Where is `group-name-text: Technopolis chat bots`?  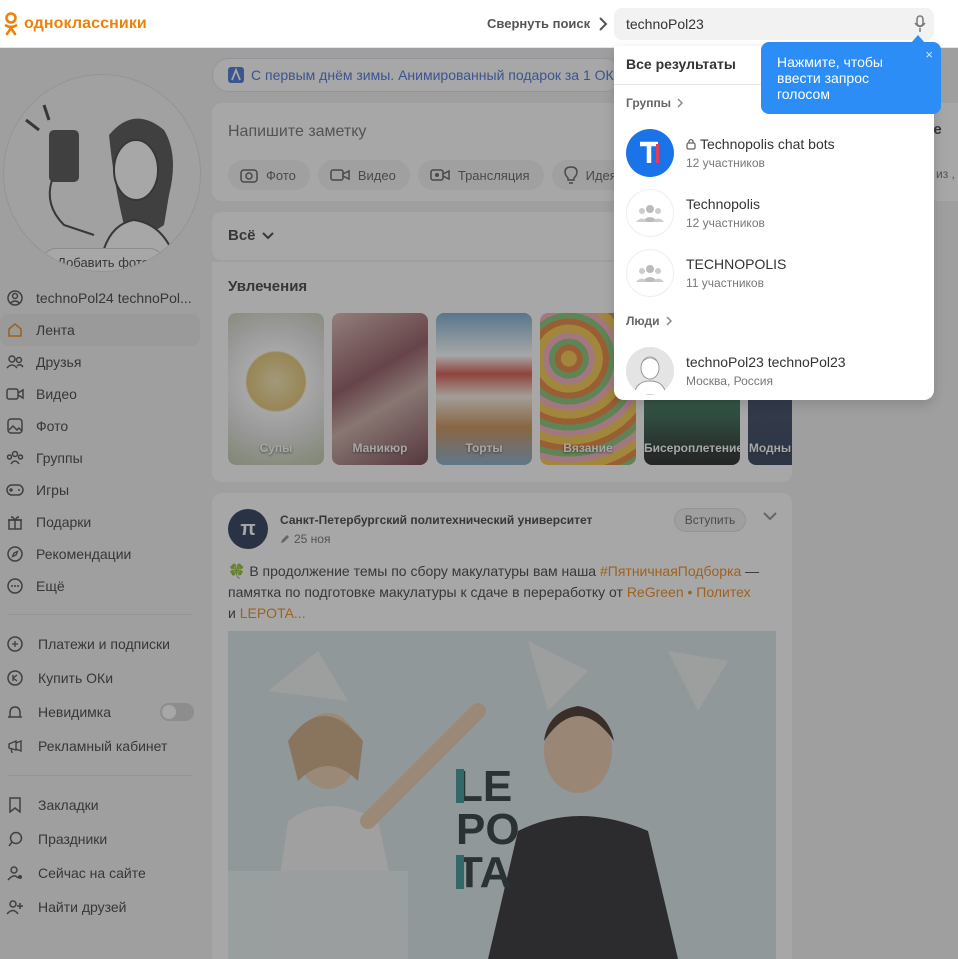
group-name-text: Technopolis chat bots is located at coordinates (767, 144).